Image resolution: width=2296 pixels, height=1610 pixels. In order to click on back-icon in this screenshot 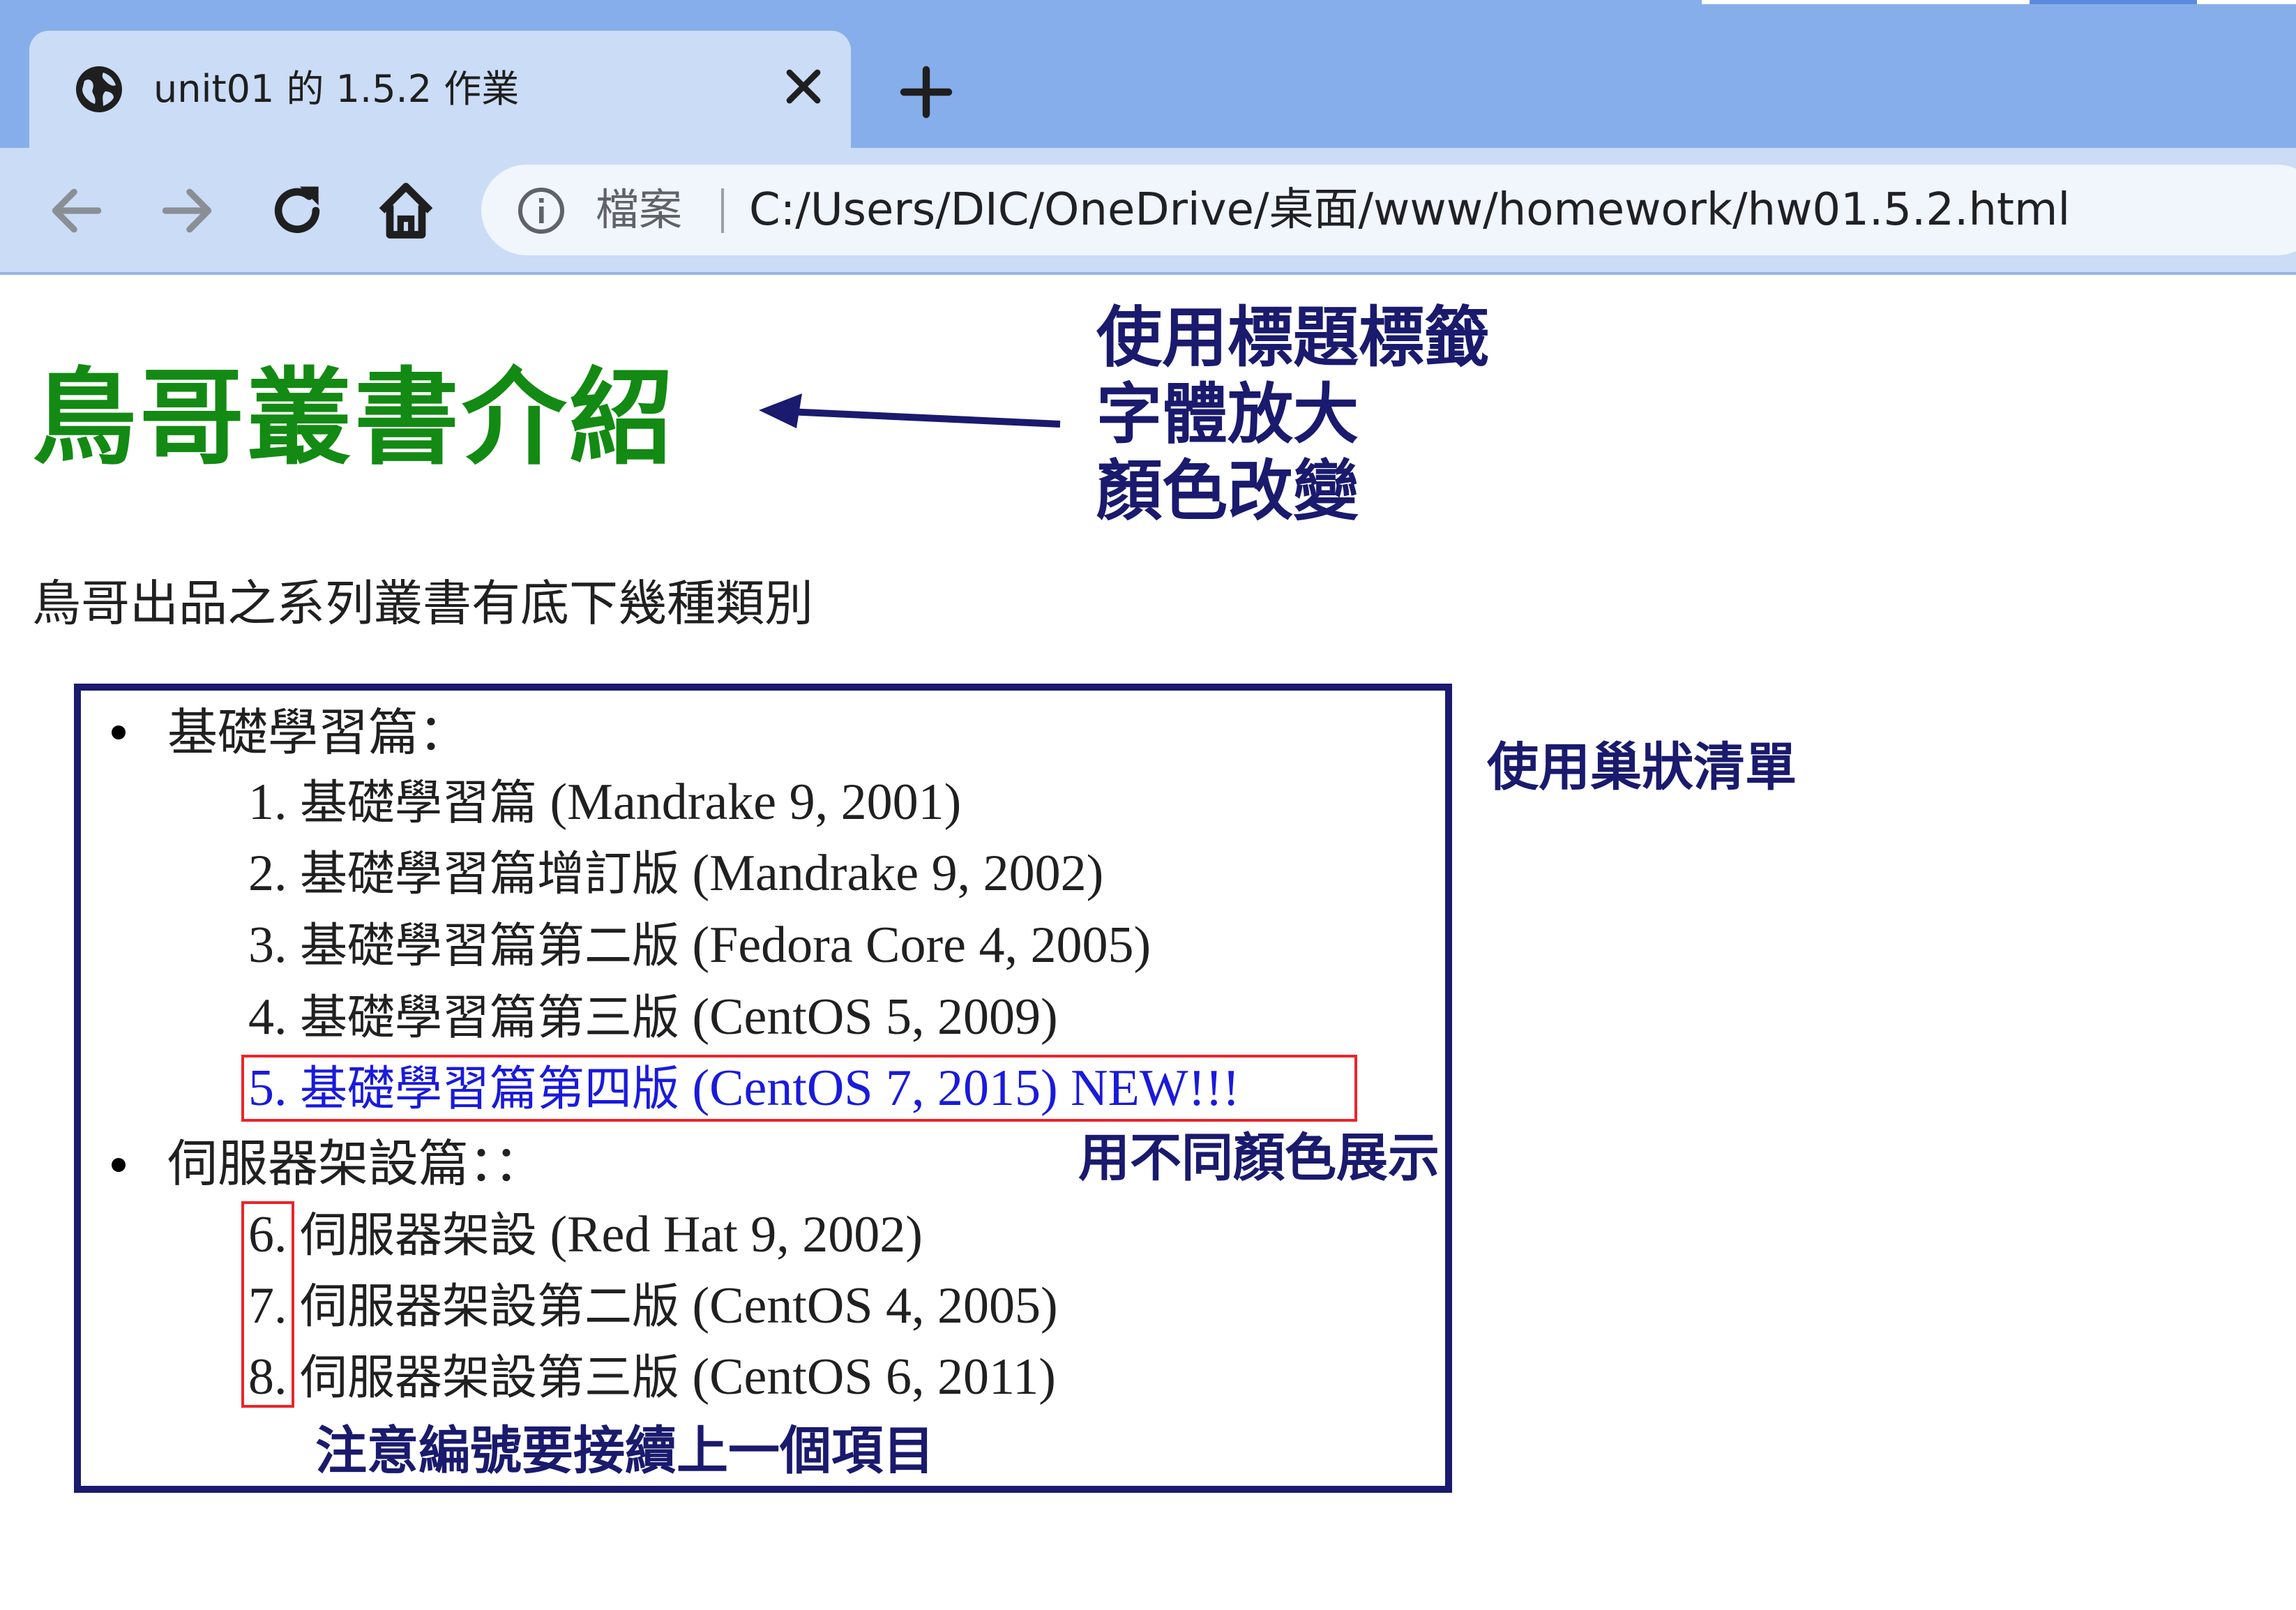, I will do `click(77, 211)`.